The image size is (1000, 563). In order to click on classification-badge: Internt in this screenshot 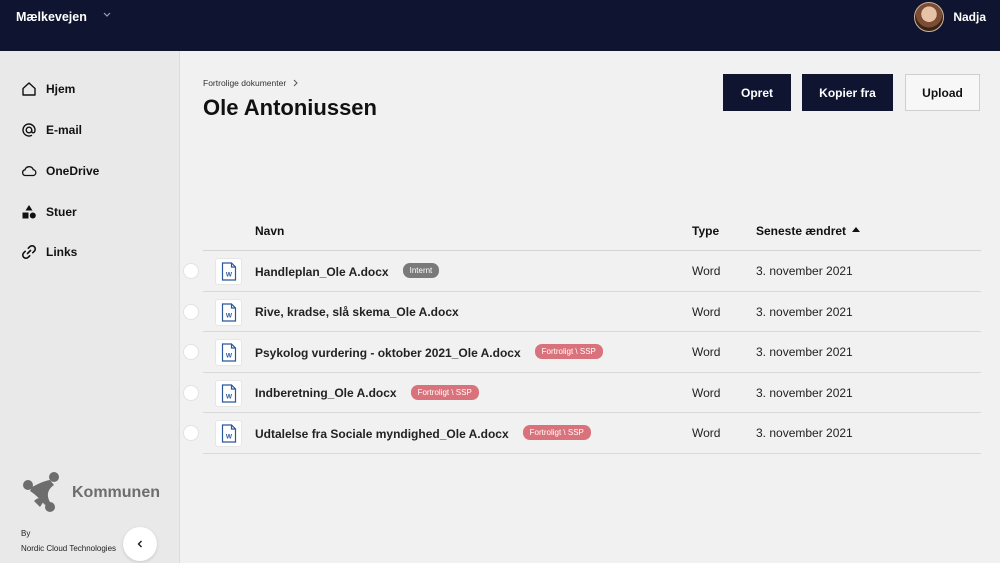, I will do `click(421, 270)`.